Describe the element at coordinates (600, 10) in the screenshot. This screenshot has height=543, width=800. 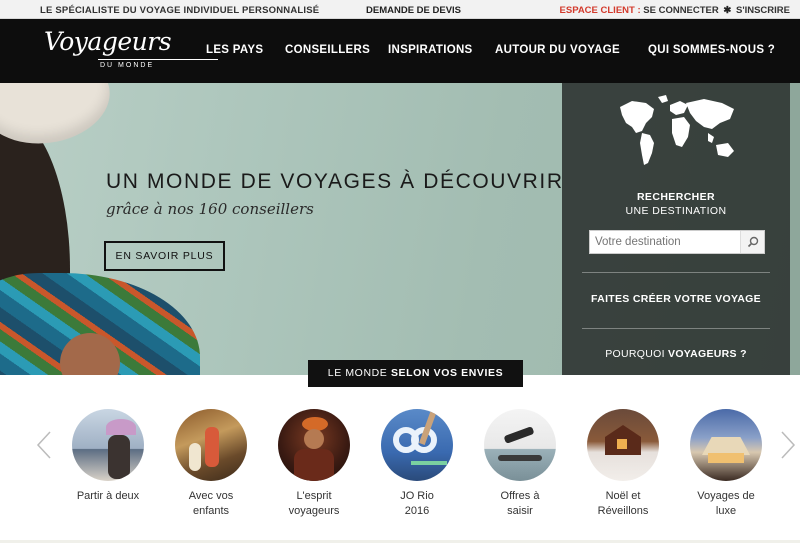
I see `client-area-label: ESPACE CLIENT :` at that location.